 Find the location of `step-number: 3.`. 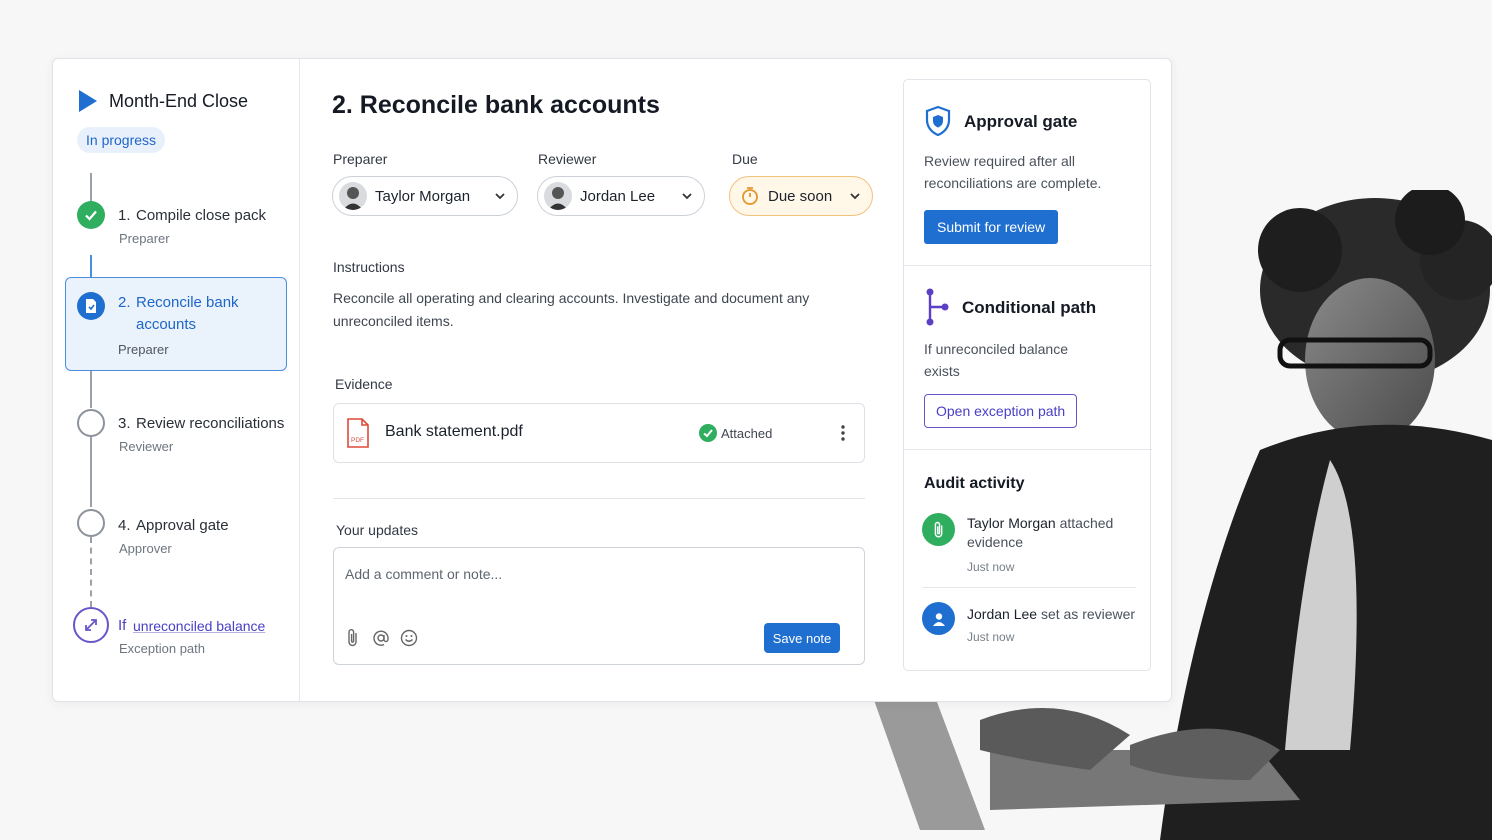

step-number: 3. is located at coordinates (124, 423).